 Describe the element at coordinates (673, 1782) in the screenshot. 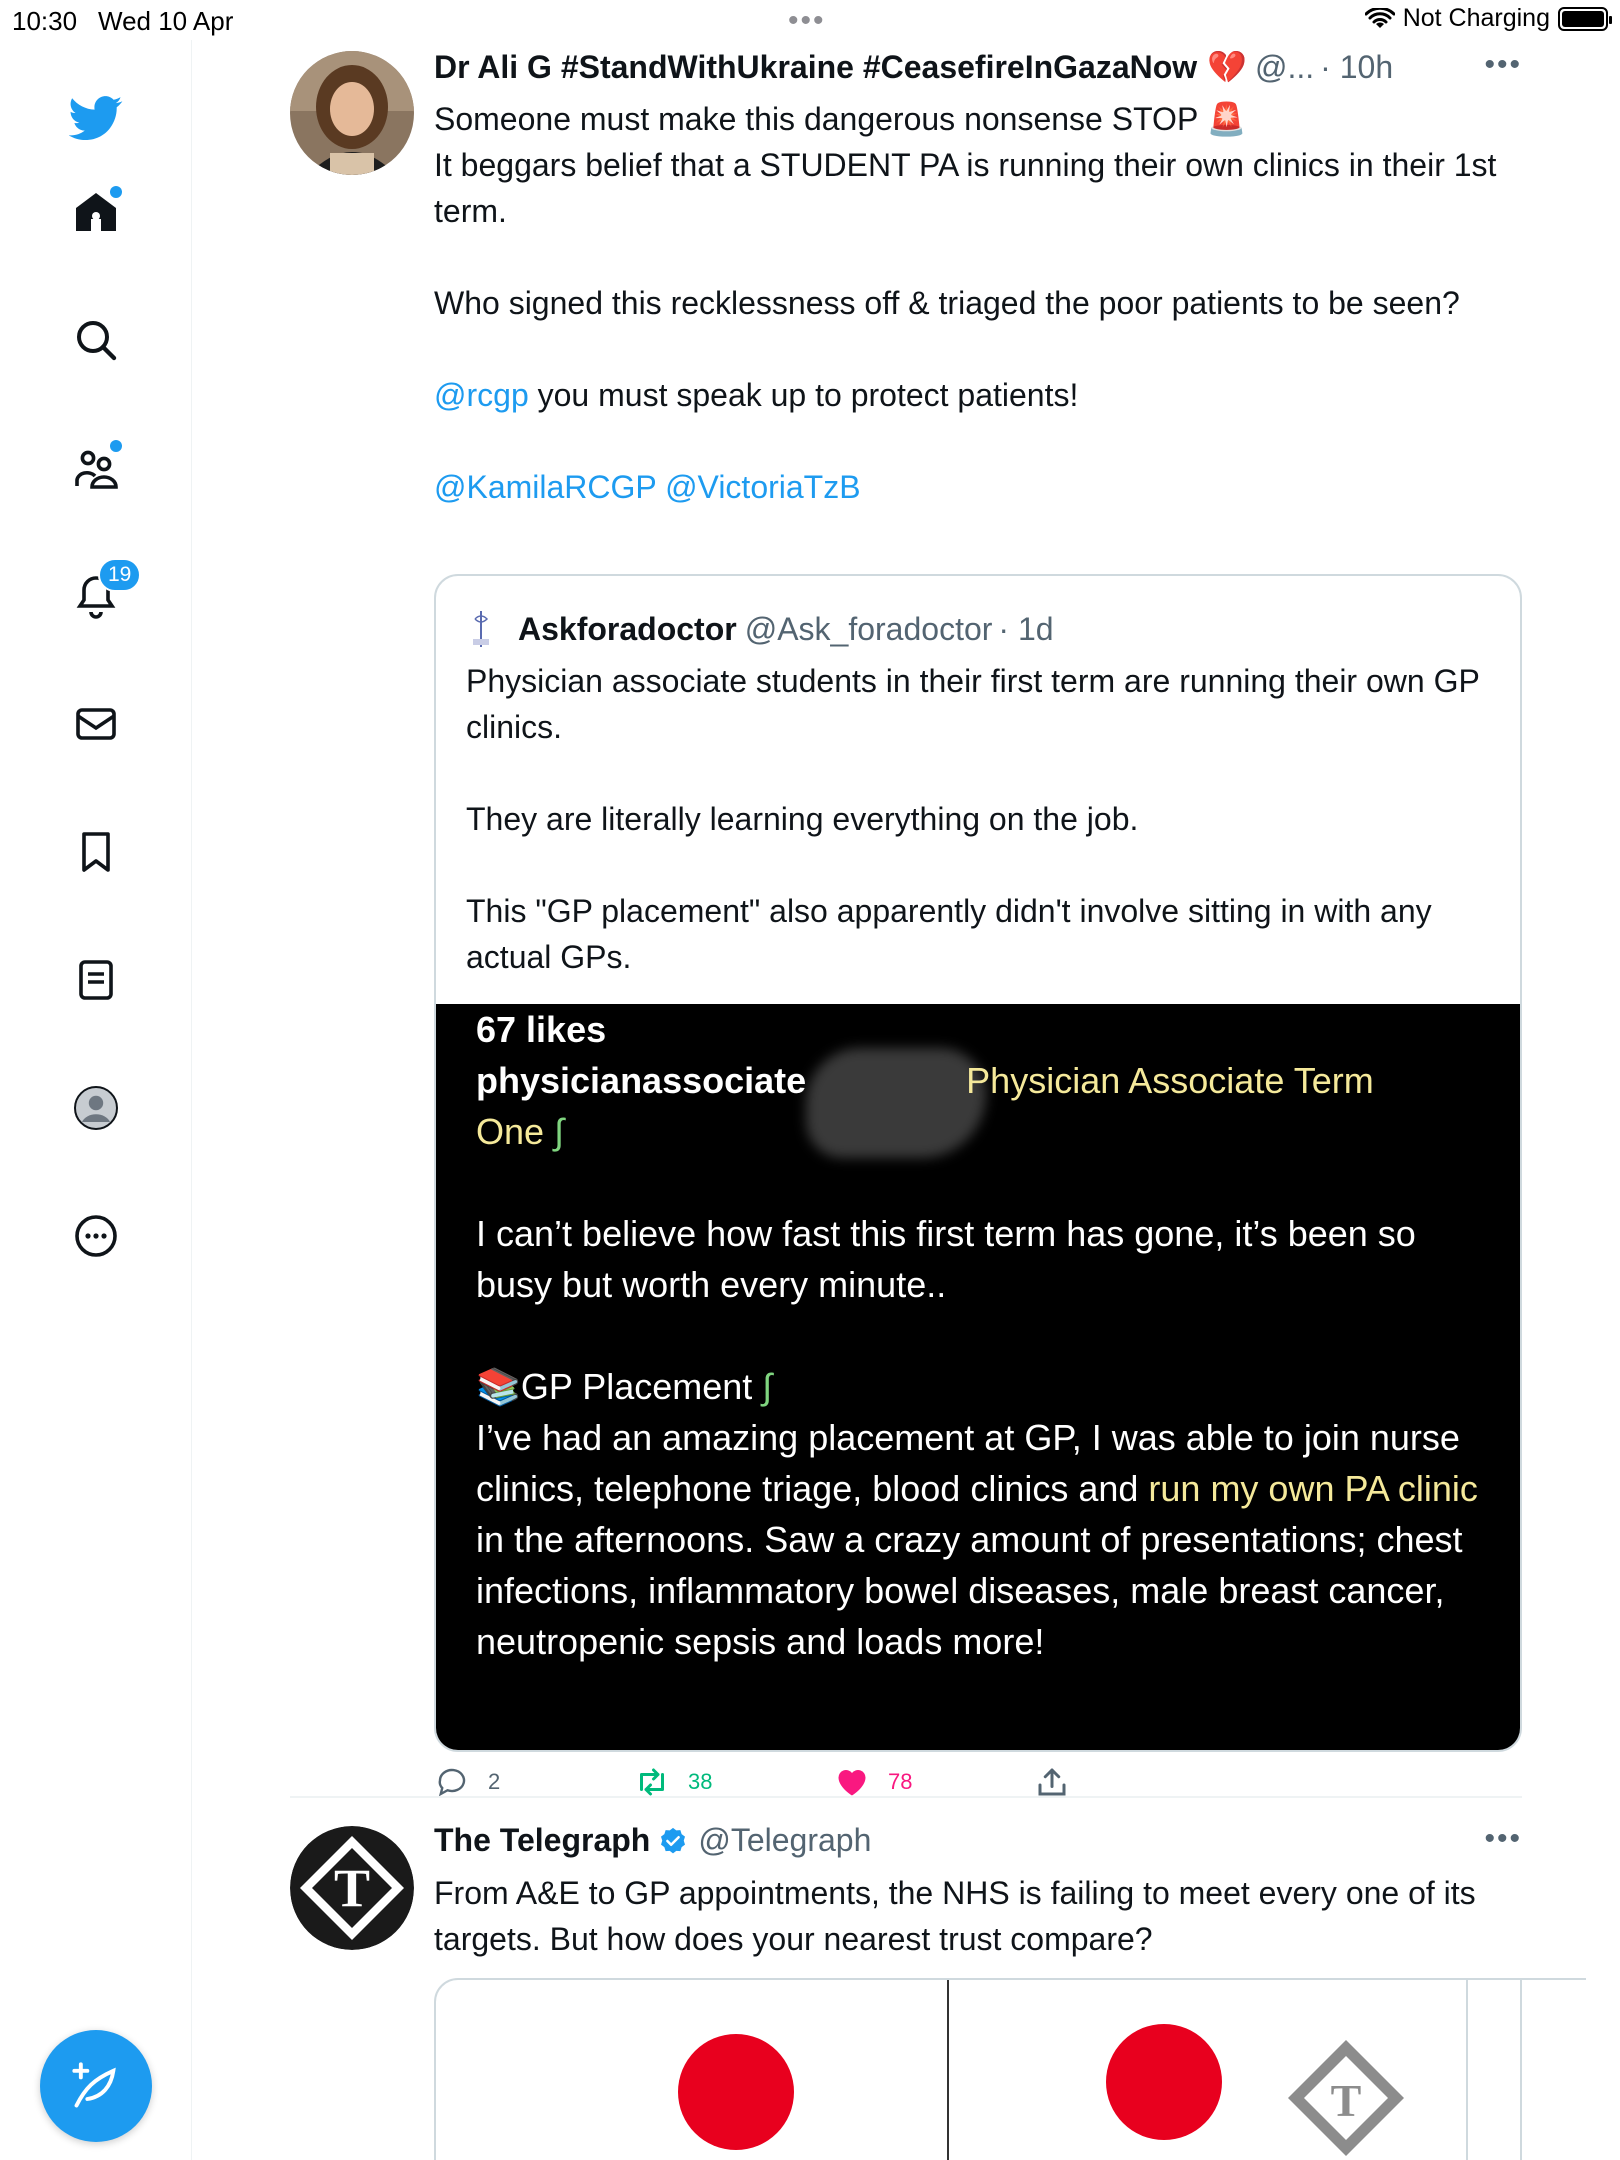

I see `retweet-button: 38` at that location.